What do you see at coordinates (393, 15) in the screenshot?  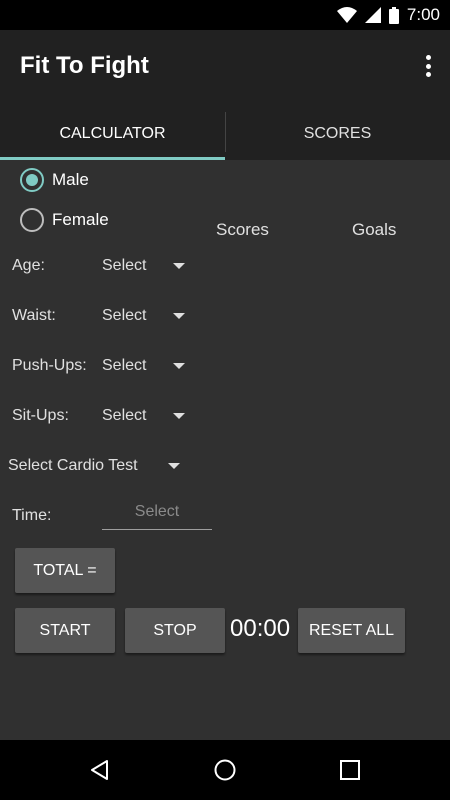 I see `battery-icon` at bounding box center [393, 15].